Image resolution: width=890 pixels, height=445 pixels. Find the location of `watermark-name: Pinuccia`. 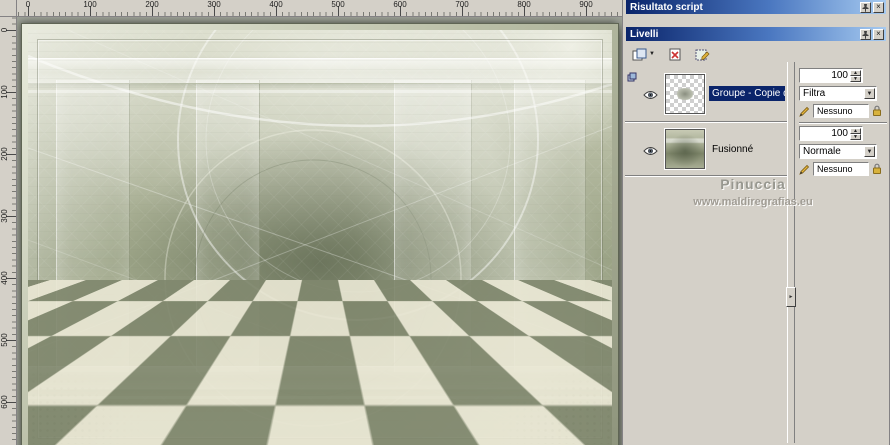

watermark-name: Pinuccia is located at coordinates (753, 184).